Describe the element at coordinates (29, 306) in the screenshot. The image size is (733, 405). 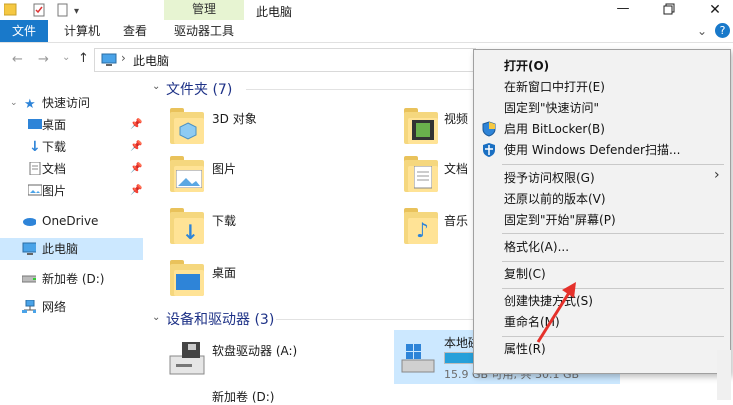
I see `network-icon` at that location.